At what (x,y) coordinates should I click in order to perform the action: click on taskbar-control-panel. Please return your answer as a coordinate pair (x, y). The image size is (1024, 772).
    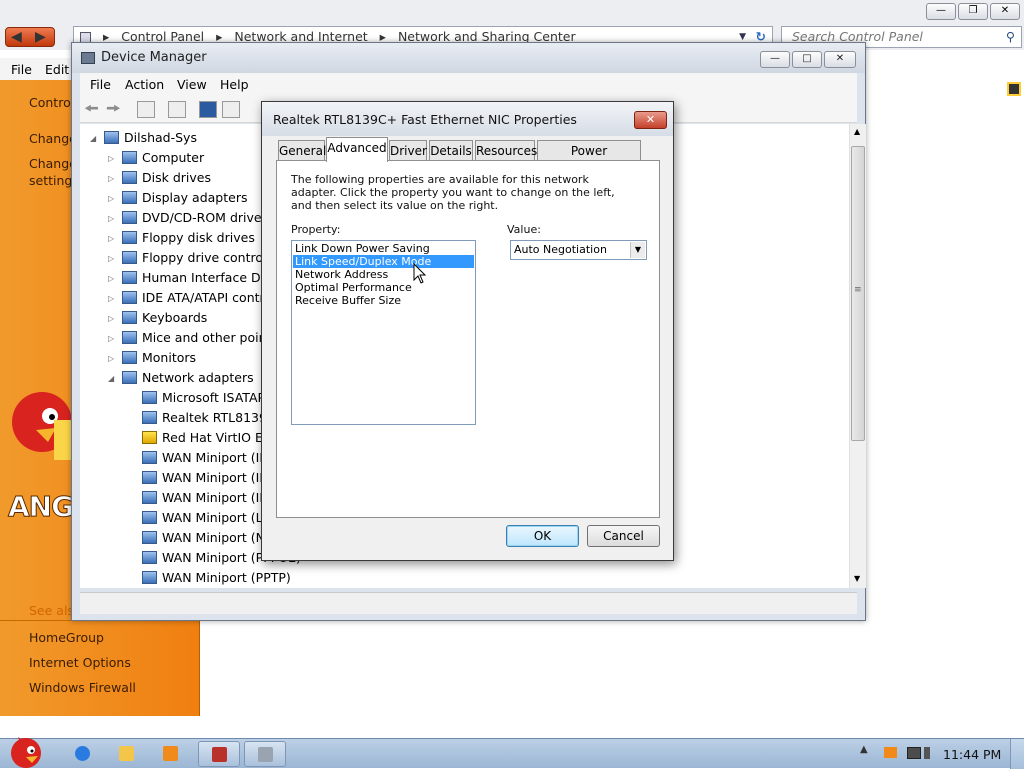
    Looking at the image, I should click on (265, 754).